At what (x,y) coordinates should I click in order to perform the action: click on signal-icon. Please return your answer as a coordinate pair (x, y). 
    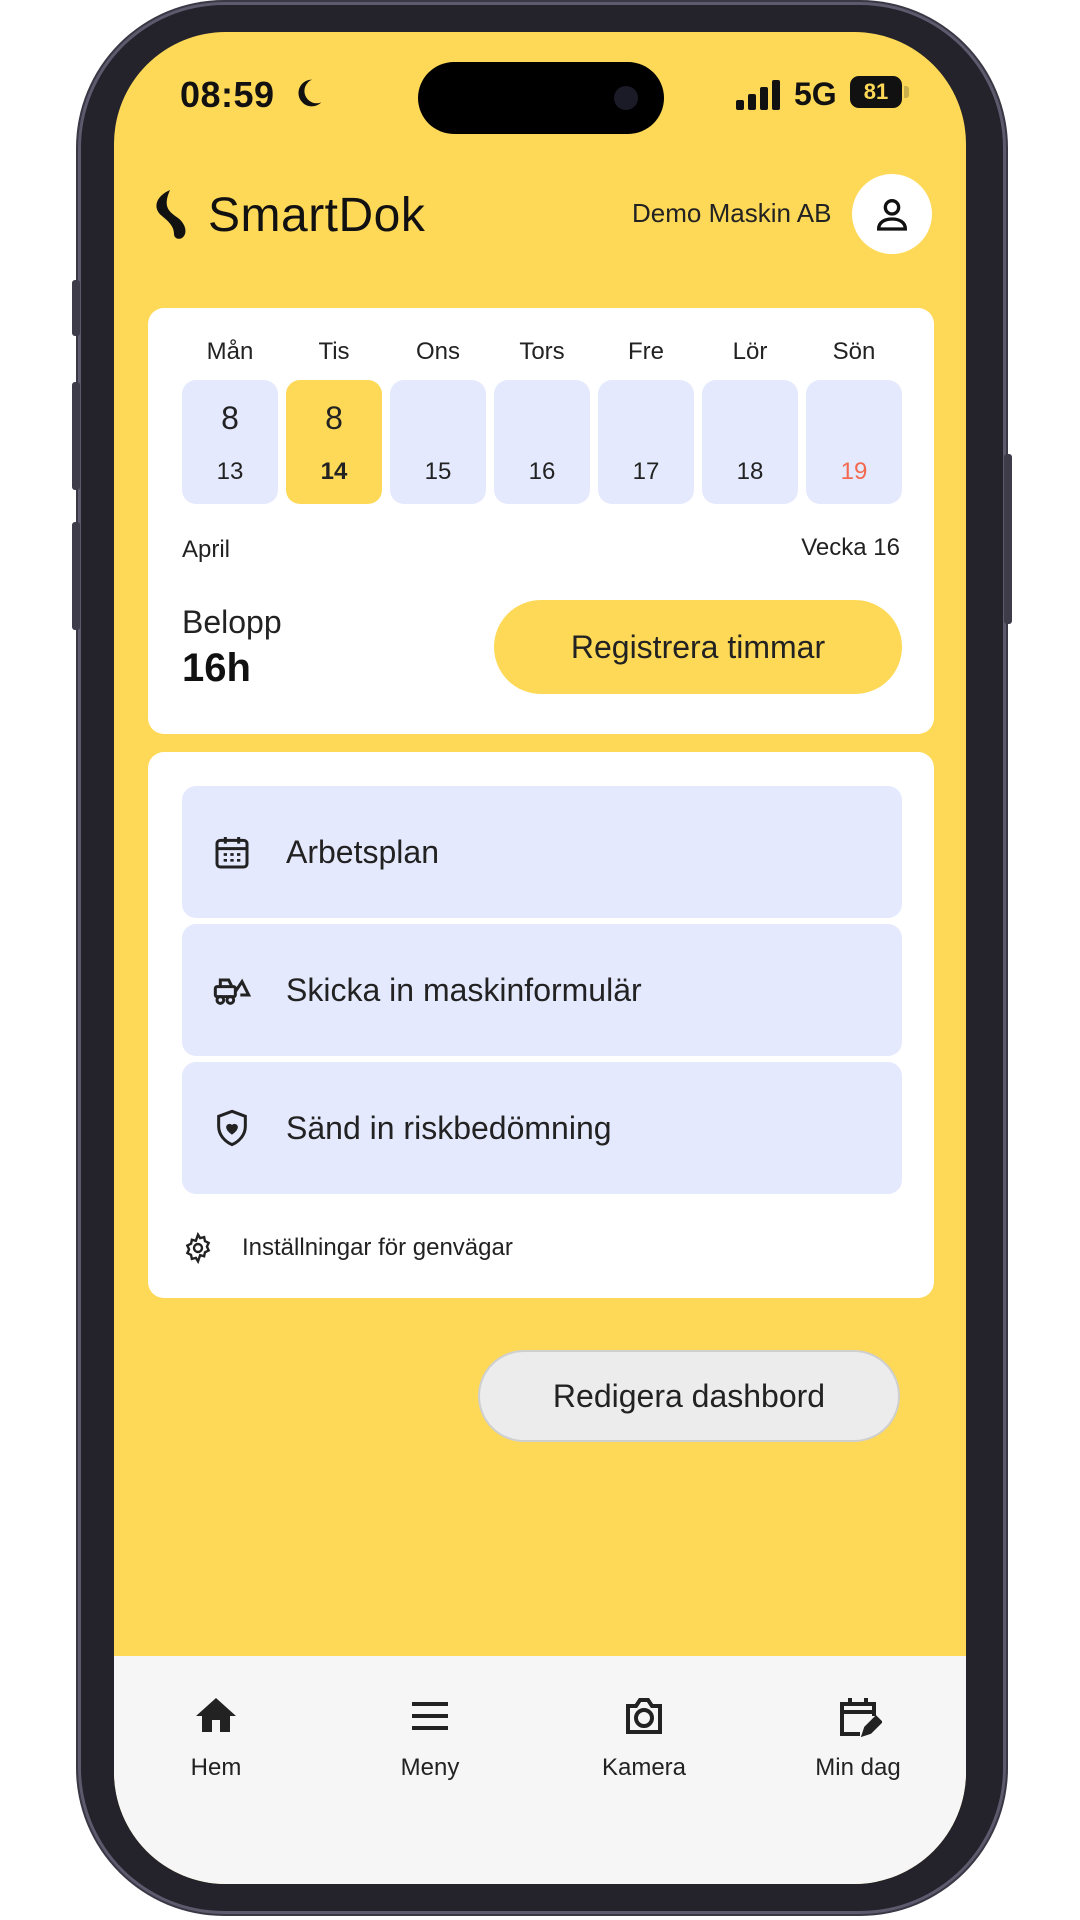
    Looking at the image, I should click on (758, 95).